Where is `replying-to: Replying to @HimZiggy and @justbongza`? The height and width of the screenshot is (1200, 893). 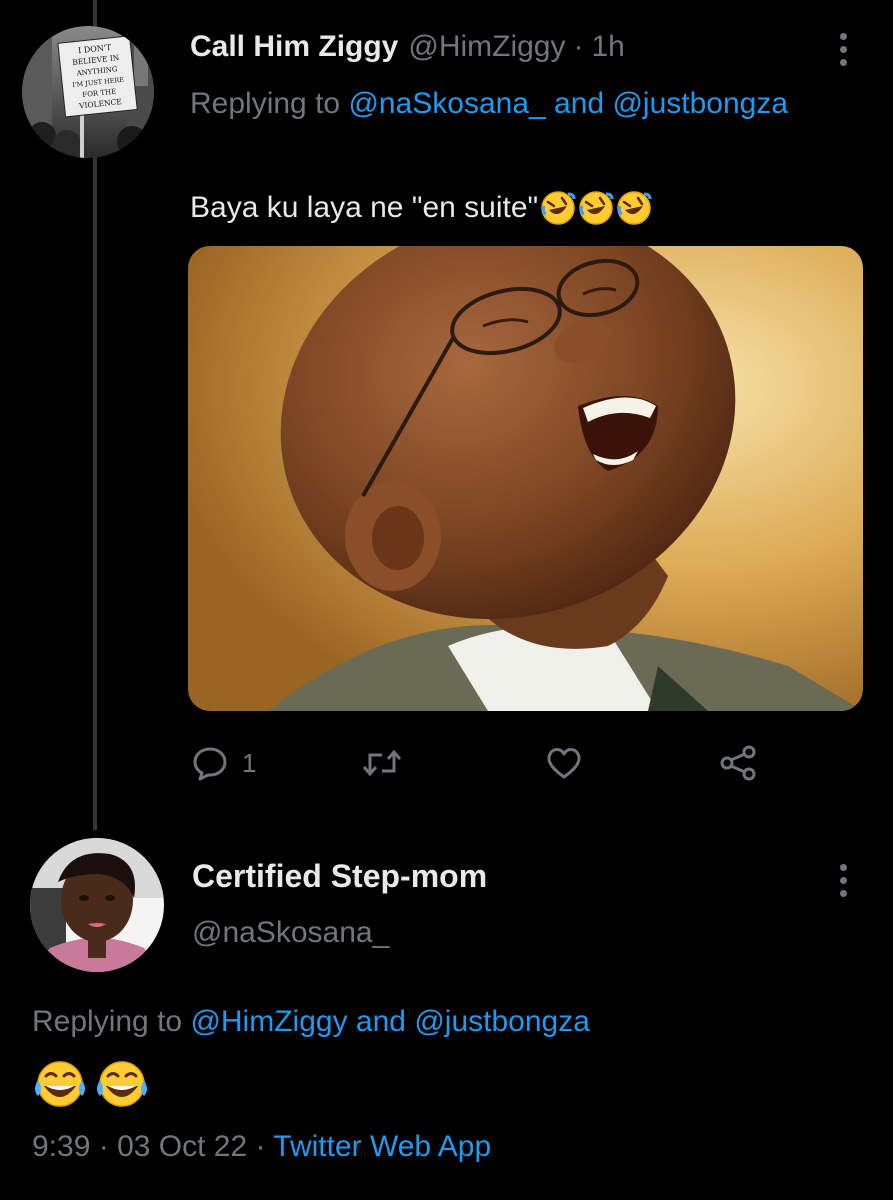
replying-to: Replying to @HimZiggy and @justbongza is located at coordinates (311, 1022).